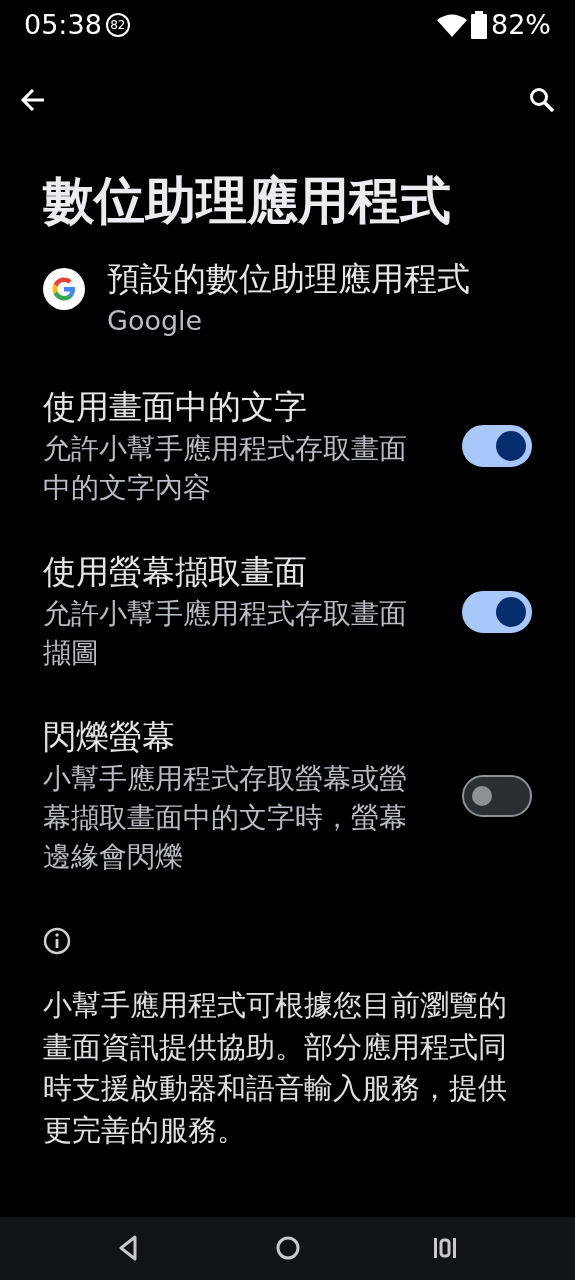  I want to click on setting-item: 使用畫面中的文字 允許小幫手應用程式存取畫面中的文字內容, so click(287, 446).